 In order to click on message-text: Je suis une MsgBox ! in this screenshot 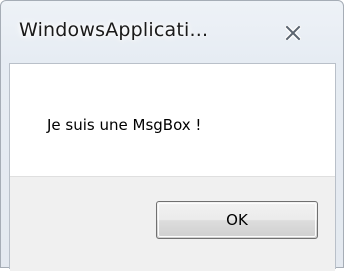, I will do `click(124, 125)`.